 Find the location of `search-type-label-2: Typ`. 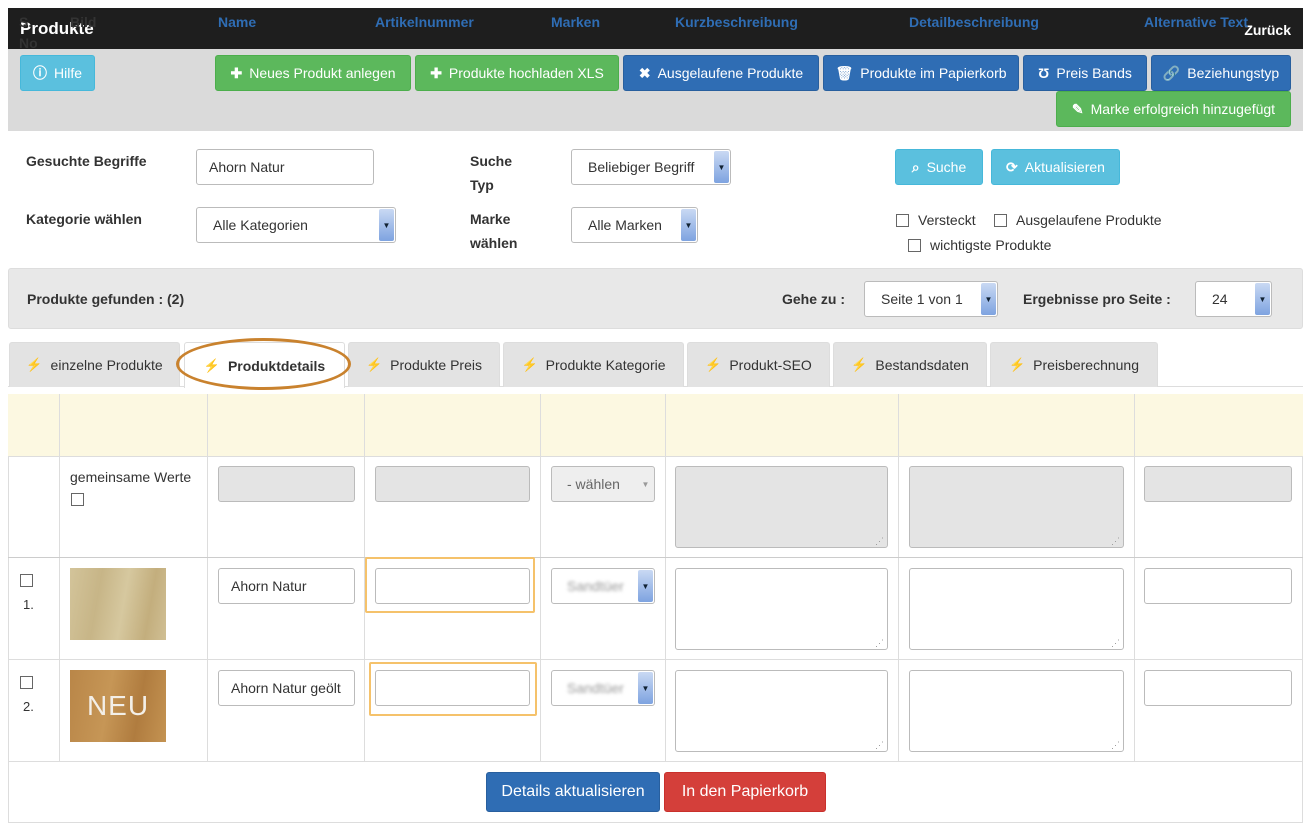

search-type-label-2: Typ is located at coordinates (482, 185).